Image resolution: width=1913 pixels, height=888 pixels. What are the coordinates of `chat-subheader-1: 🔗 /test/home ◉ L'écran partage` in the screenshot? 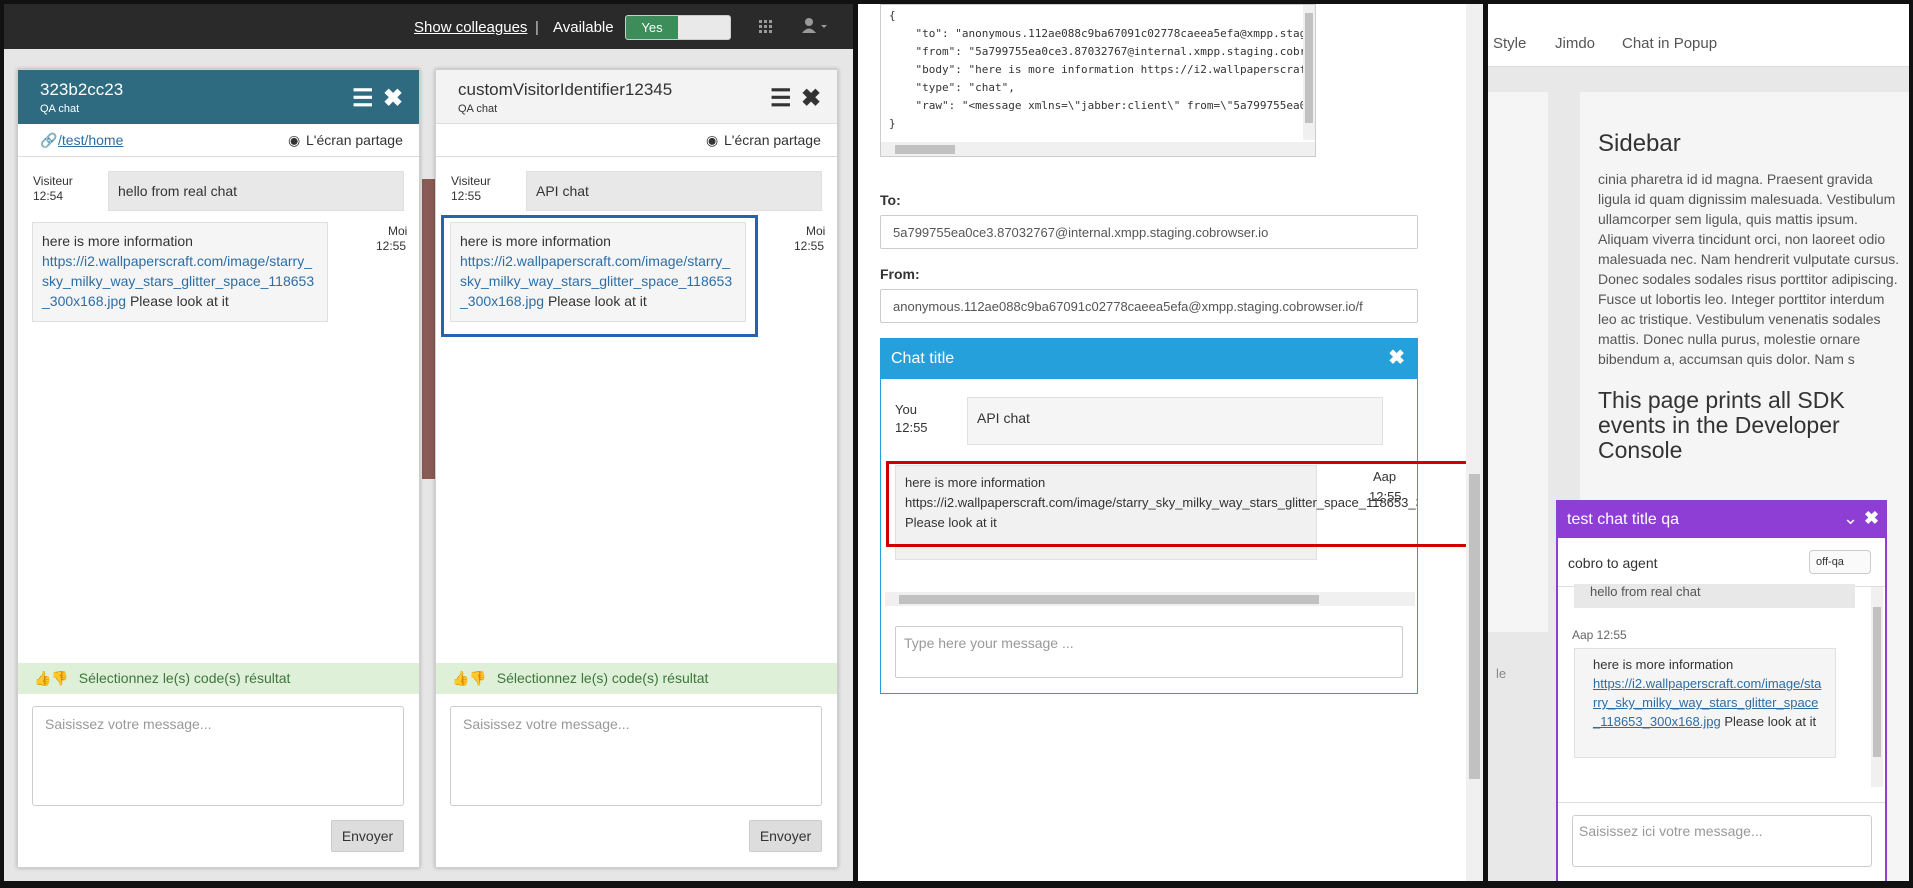 It's located at (218, 140).